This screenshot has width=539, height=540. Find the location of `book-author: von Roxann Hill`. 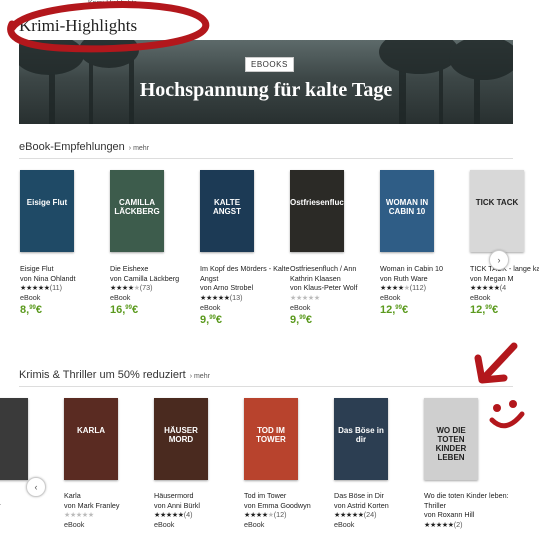

book-author: von Roxann Hill is located at coordinates (469, 515).